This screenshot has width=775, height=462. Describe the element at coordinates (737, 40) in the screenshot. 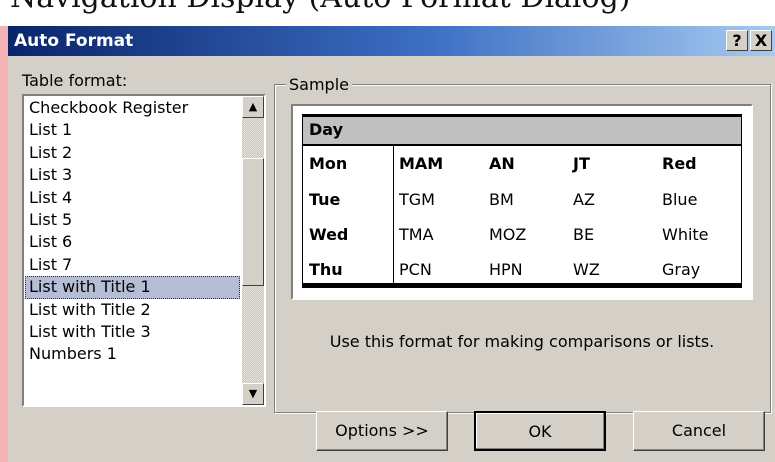

I see `help-button: ?` at that location.